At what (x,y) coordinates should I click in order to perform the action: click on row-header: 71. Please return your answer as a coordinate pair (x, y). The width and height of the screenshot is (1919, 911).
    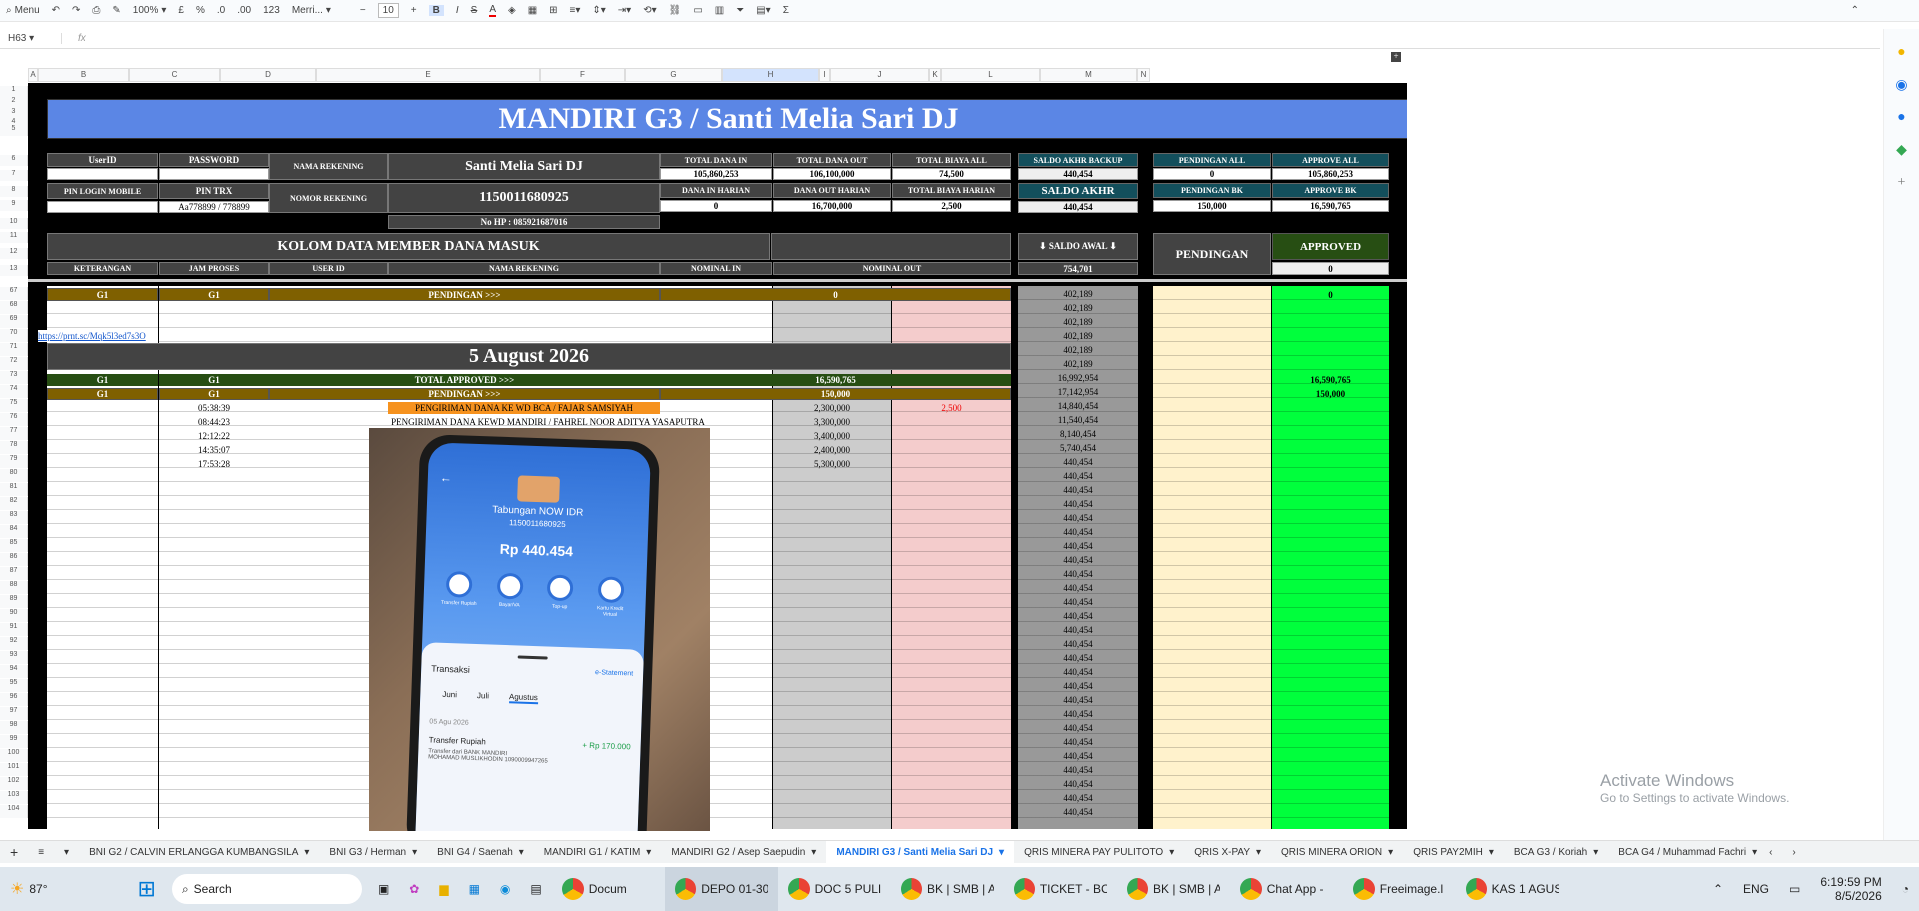
    Looking at the image, I should click on (14, 349).